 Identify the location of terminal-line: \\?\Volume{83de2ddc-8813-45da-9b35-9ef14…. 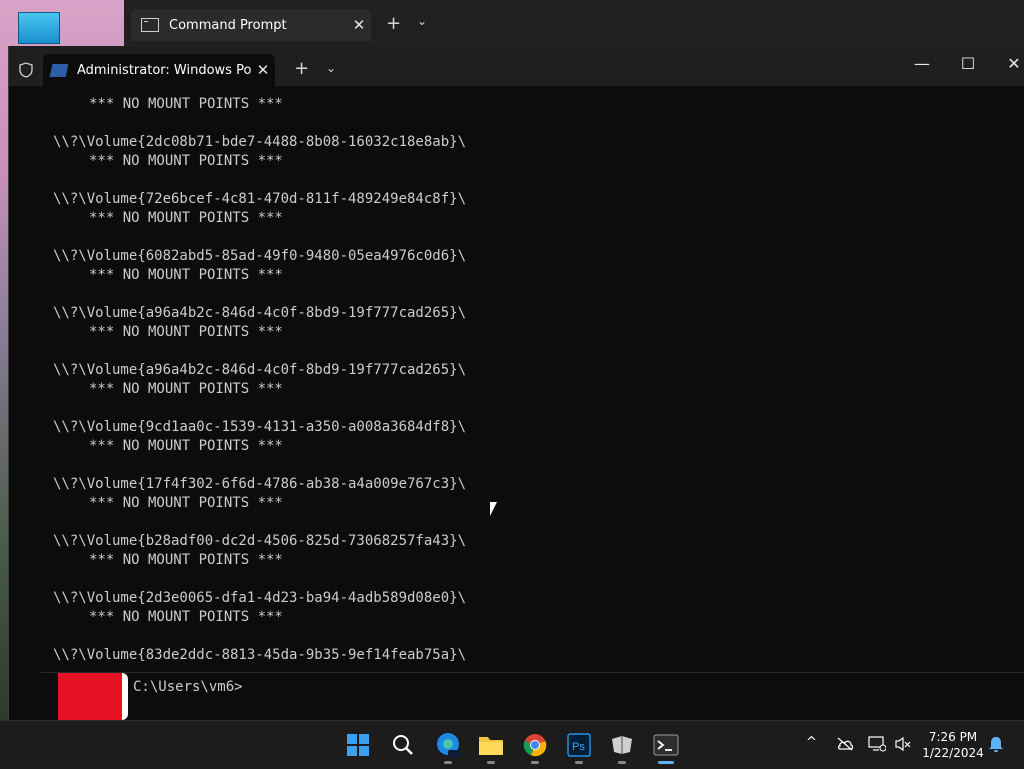
(260, 655).